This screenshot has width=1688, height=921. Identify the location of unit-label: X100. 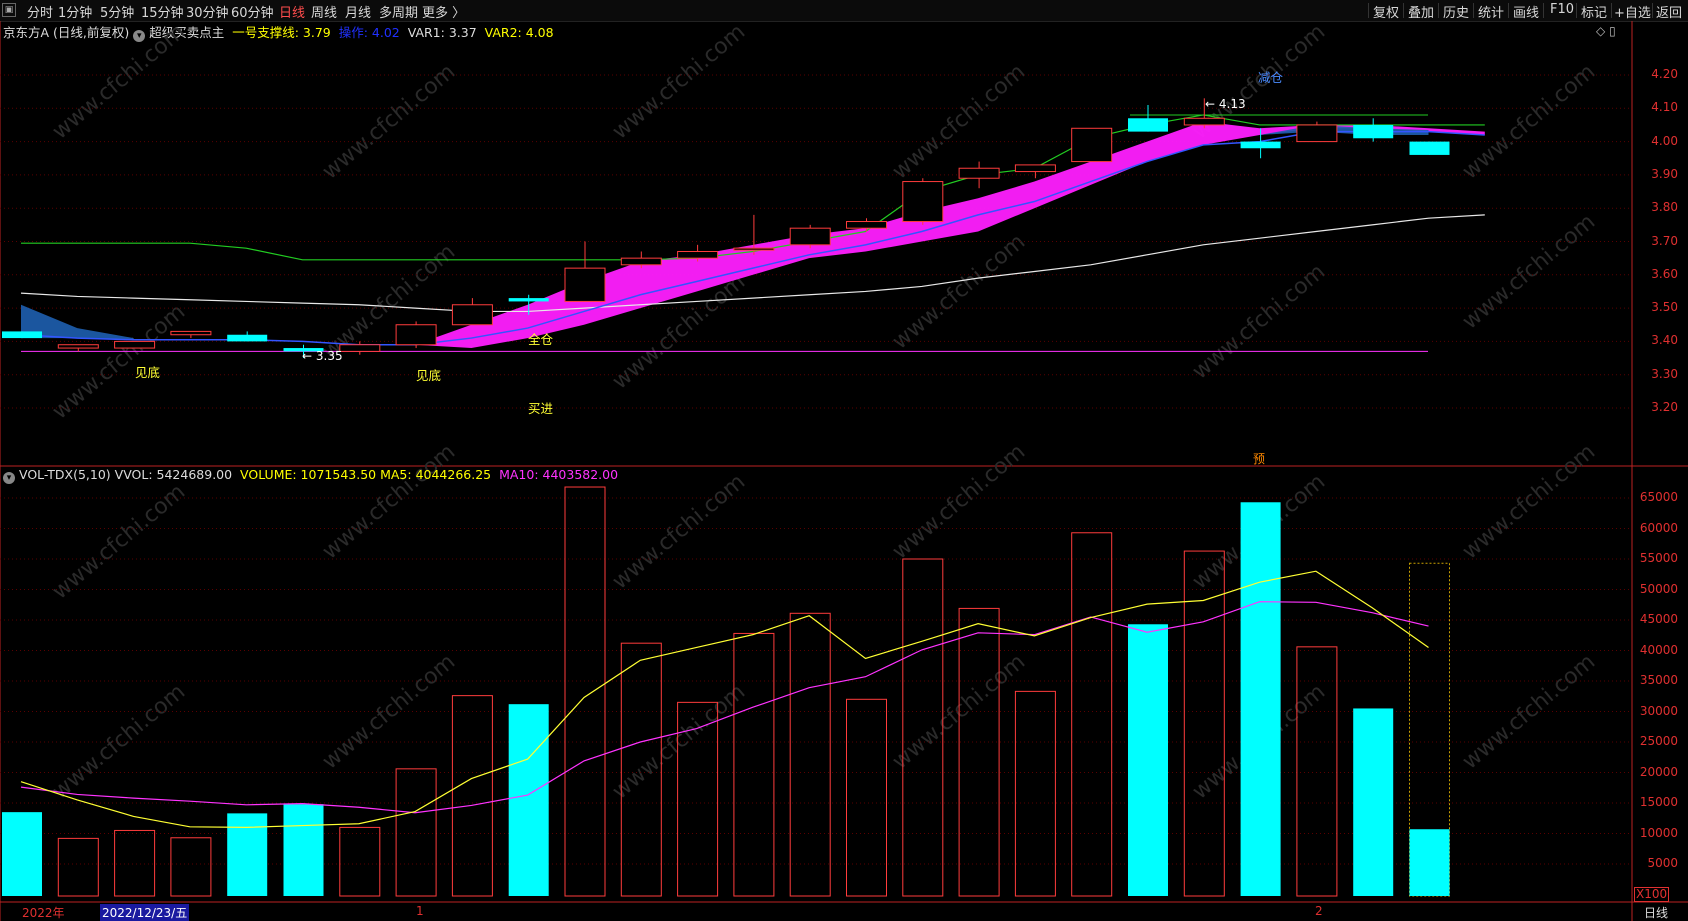
(1652, 894).